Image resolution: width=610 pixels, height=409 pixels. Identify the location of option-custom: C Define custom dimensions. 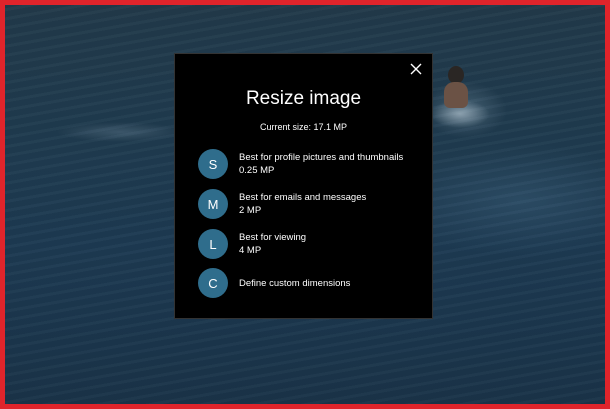
(310, 283).